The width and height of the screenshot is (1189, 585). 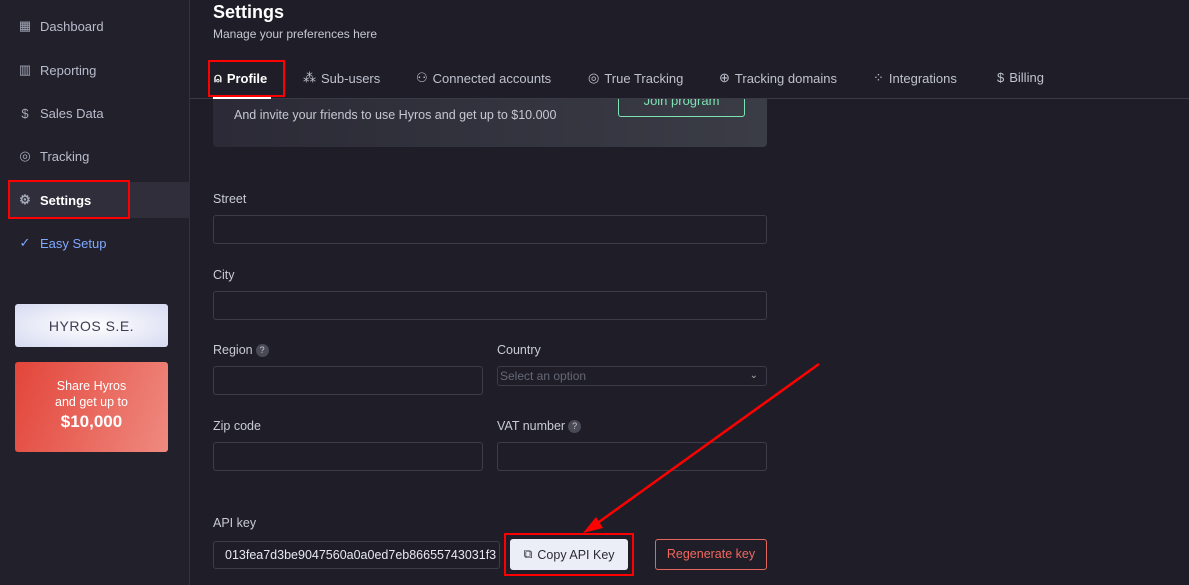 What do you see at coordinates (348, 380) in the screenshot?
I see `region-input` at bounding box center [348, 380].